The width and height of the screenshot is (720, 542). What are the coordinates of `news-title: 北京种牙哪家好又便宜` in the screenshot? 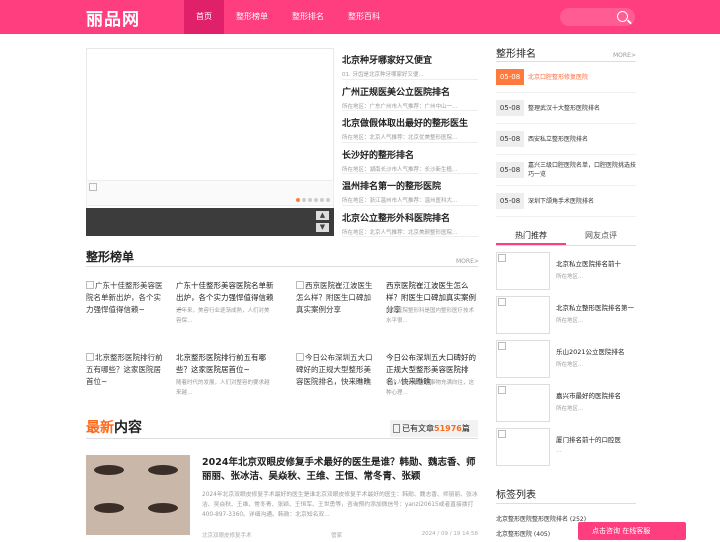 It's located at (410, 59).